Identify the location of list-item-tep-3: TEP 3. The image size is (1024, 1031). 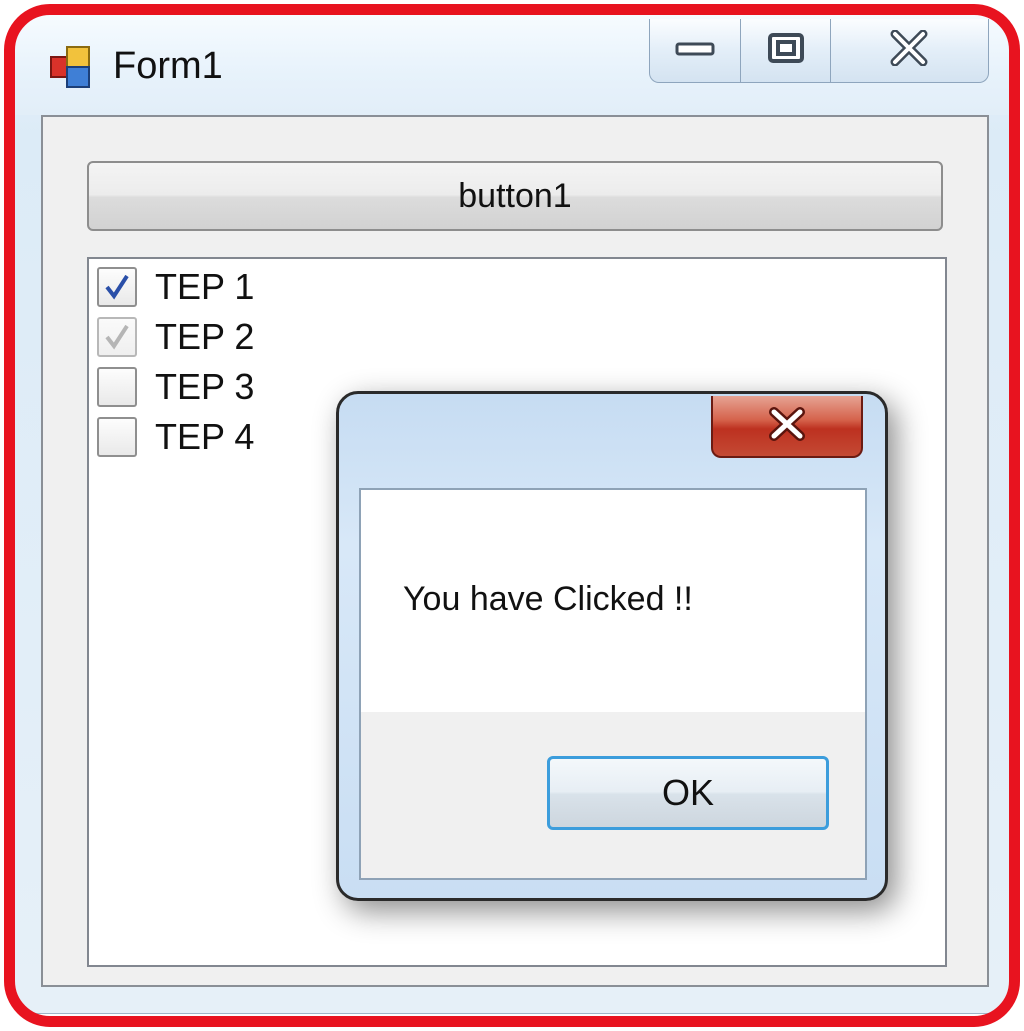
(175, 387).